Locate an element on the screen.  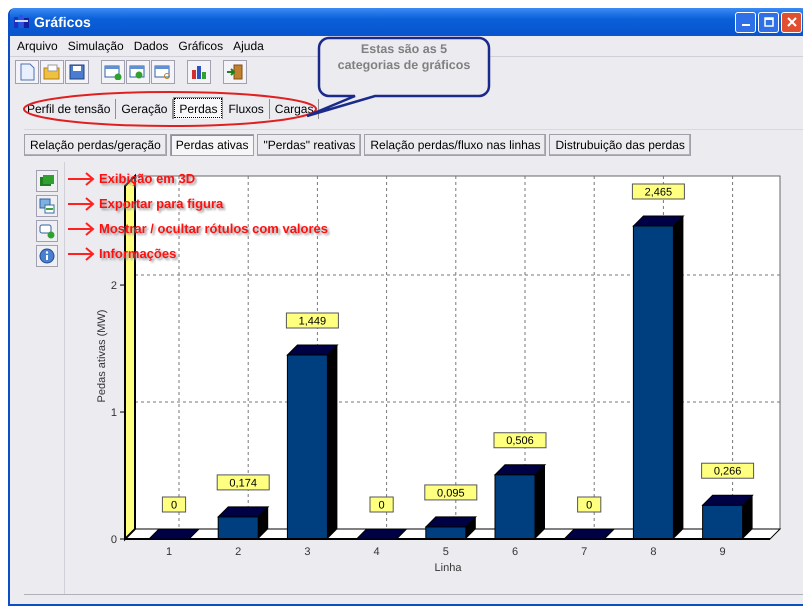
data-label: 0,266 is located at coordinates (728, 472).